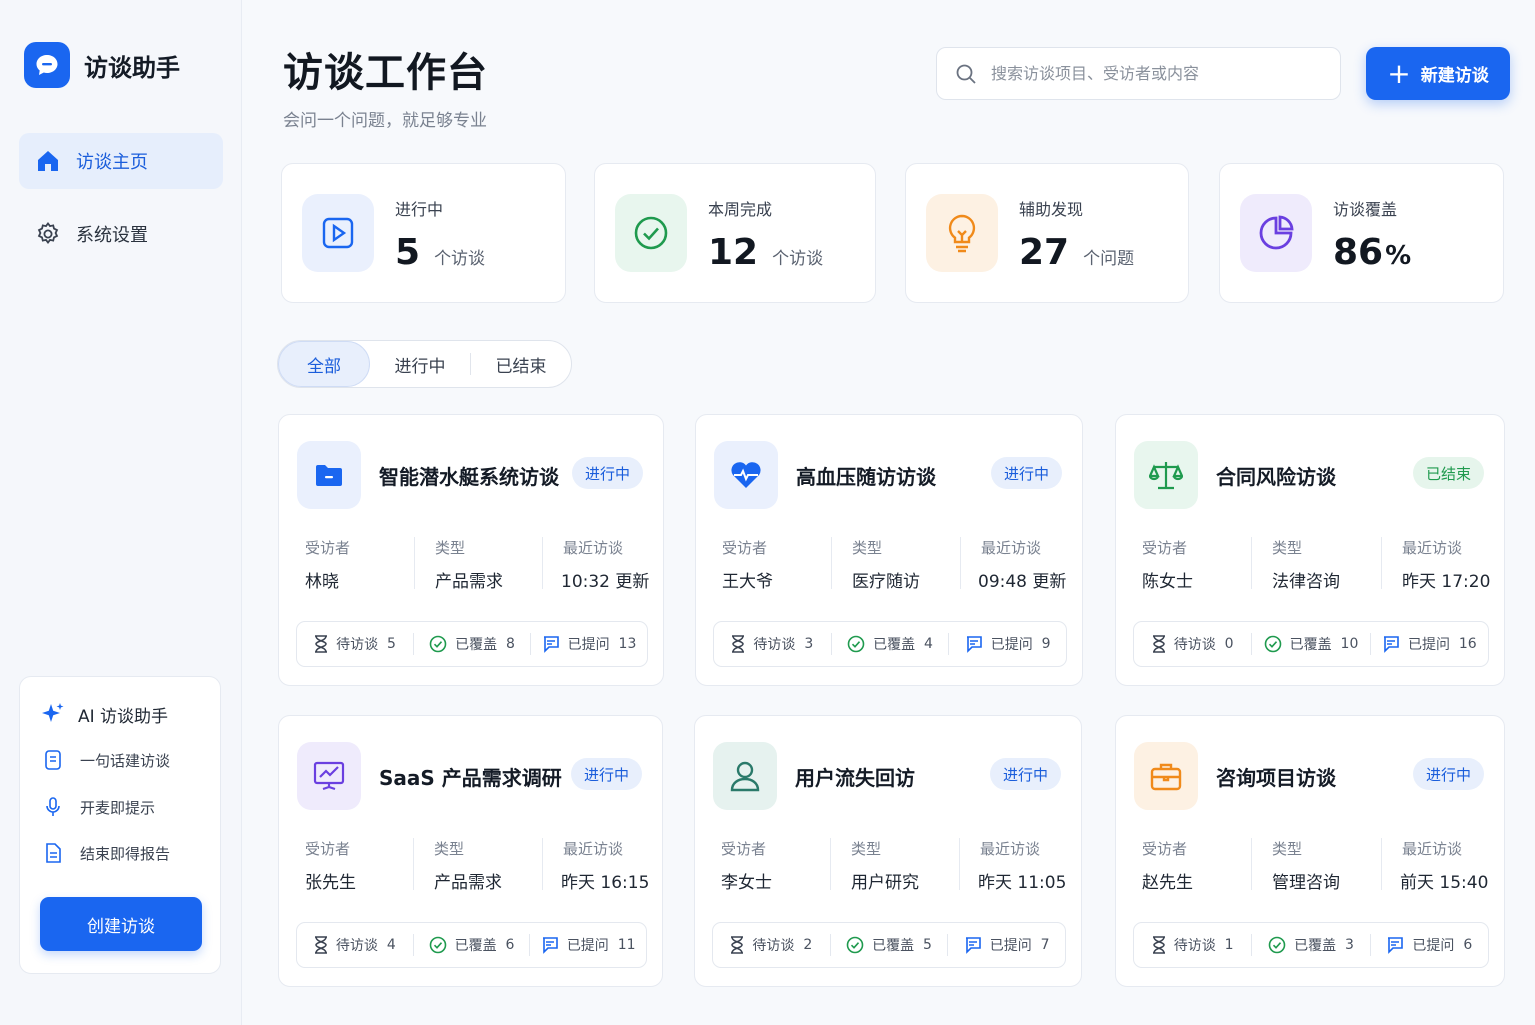  Describe the element at coordinates (472, 945) in the screenshot. I see `covered-count: 已覆盖 6` at that location.